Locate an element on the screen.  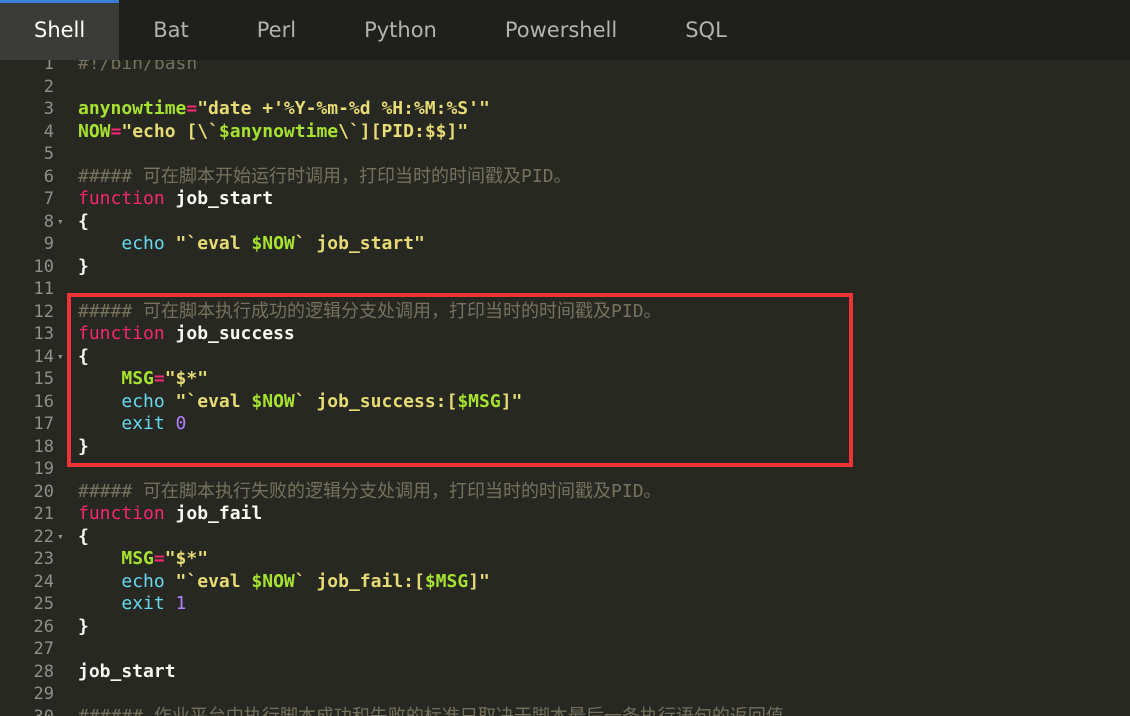
code-text: echo "`eval $NOW` job_fail:[$MSG]" is located at coordinates (284, 582).